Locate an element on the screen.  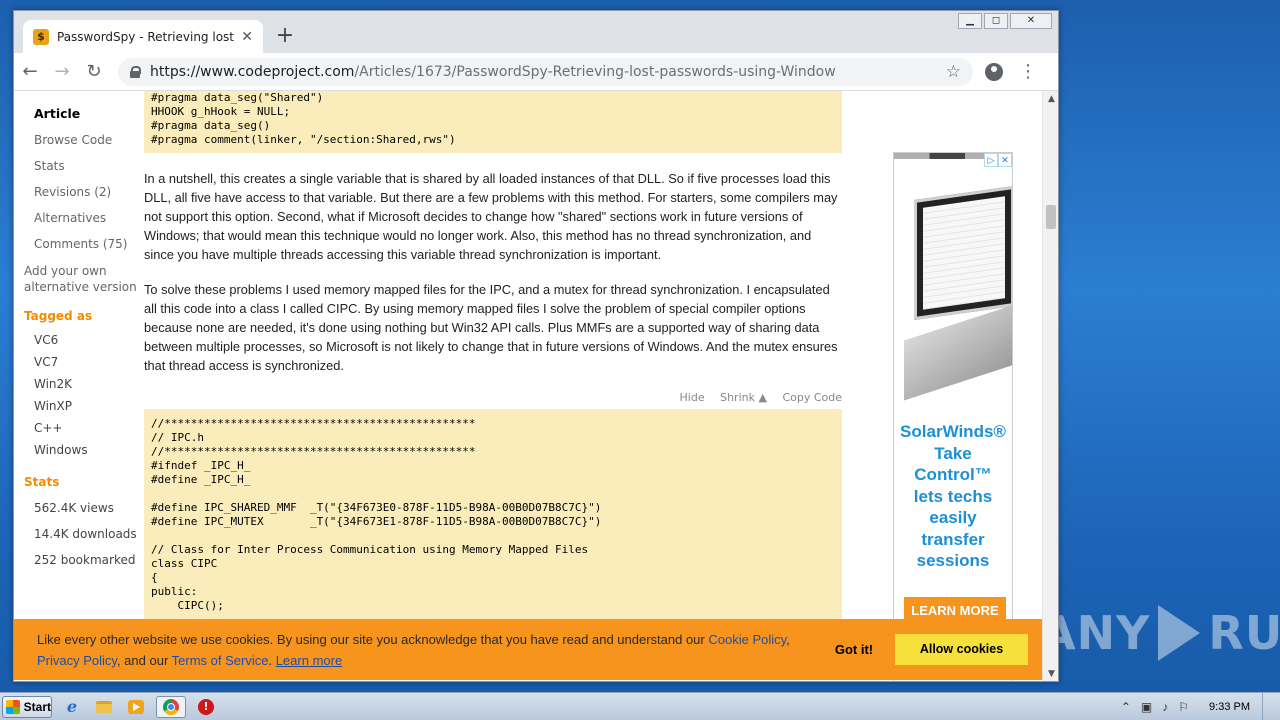
browser-tab: $ PasswordSpy - Retrieving lost passw ✕ is located at coordinates (143, 36).